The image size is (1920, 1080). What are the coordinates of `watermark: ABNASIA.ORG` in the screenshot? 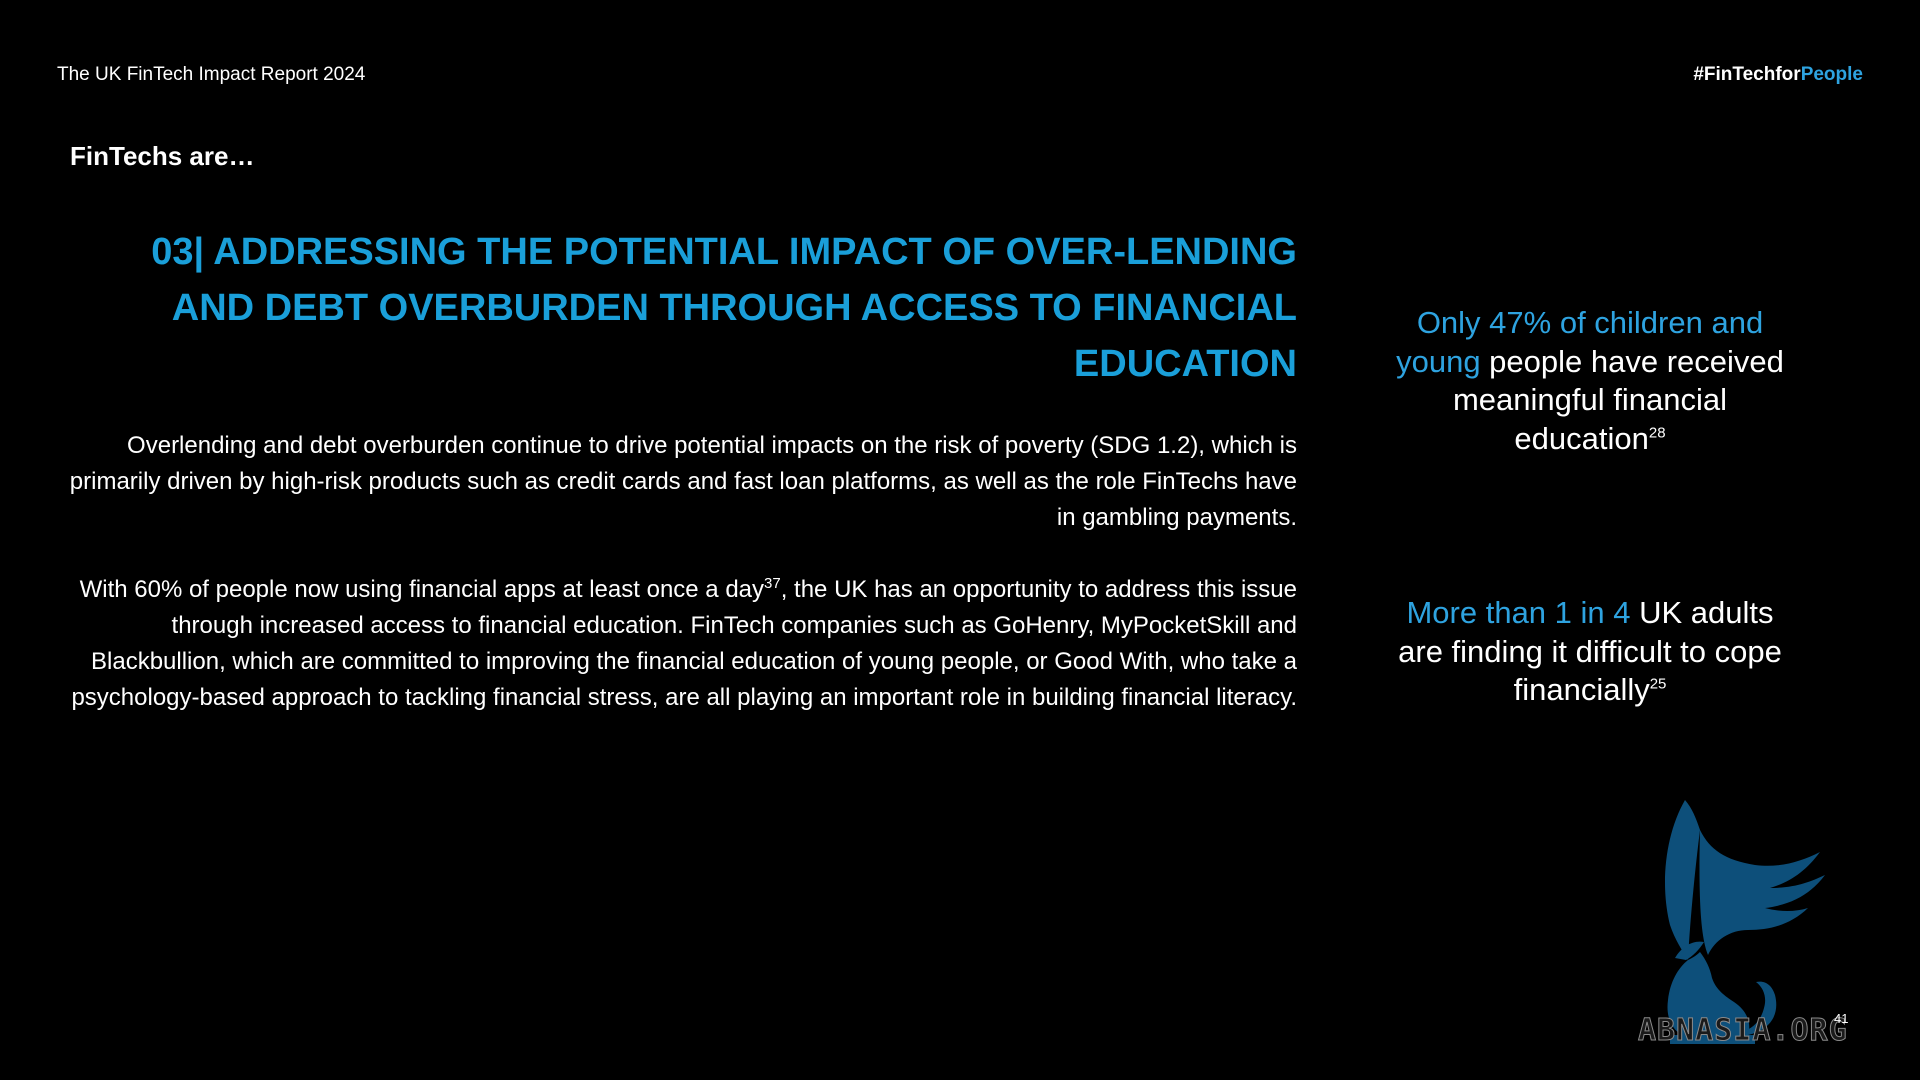 It's located at (1743, 1031).